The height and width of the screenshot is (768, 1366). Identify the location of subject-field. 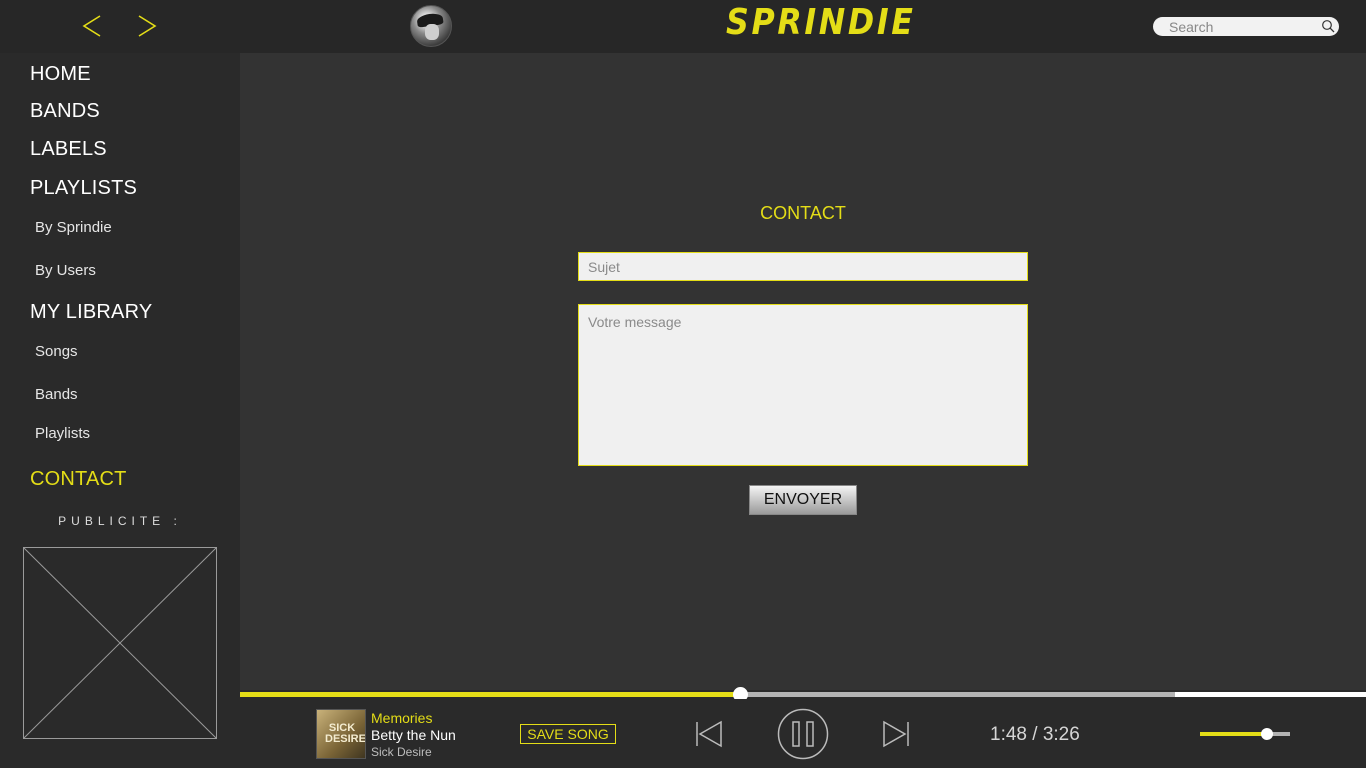
(803, 266).